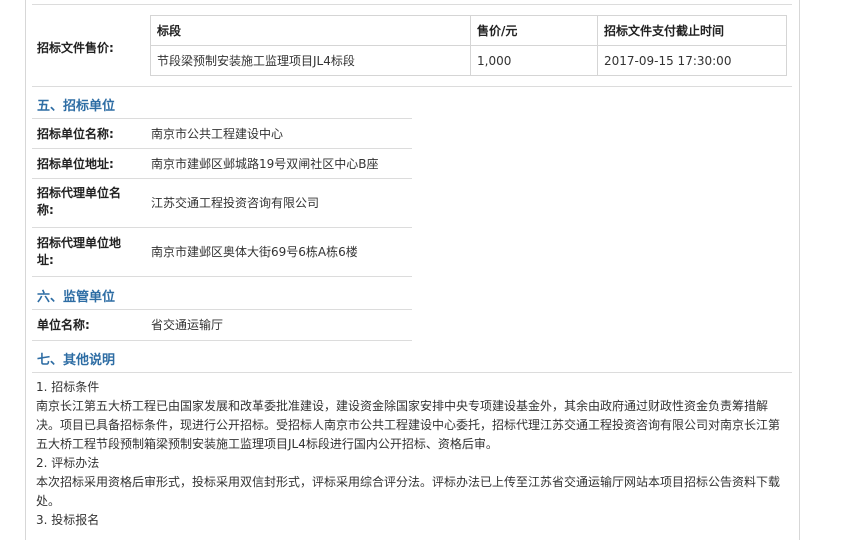 Image resolution: width=841 pixels, height=540 pixels. I want to click on field-label: 招标代理单位地址:, so click(79, 251).